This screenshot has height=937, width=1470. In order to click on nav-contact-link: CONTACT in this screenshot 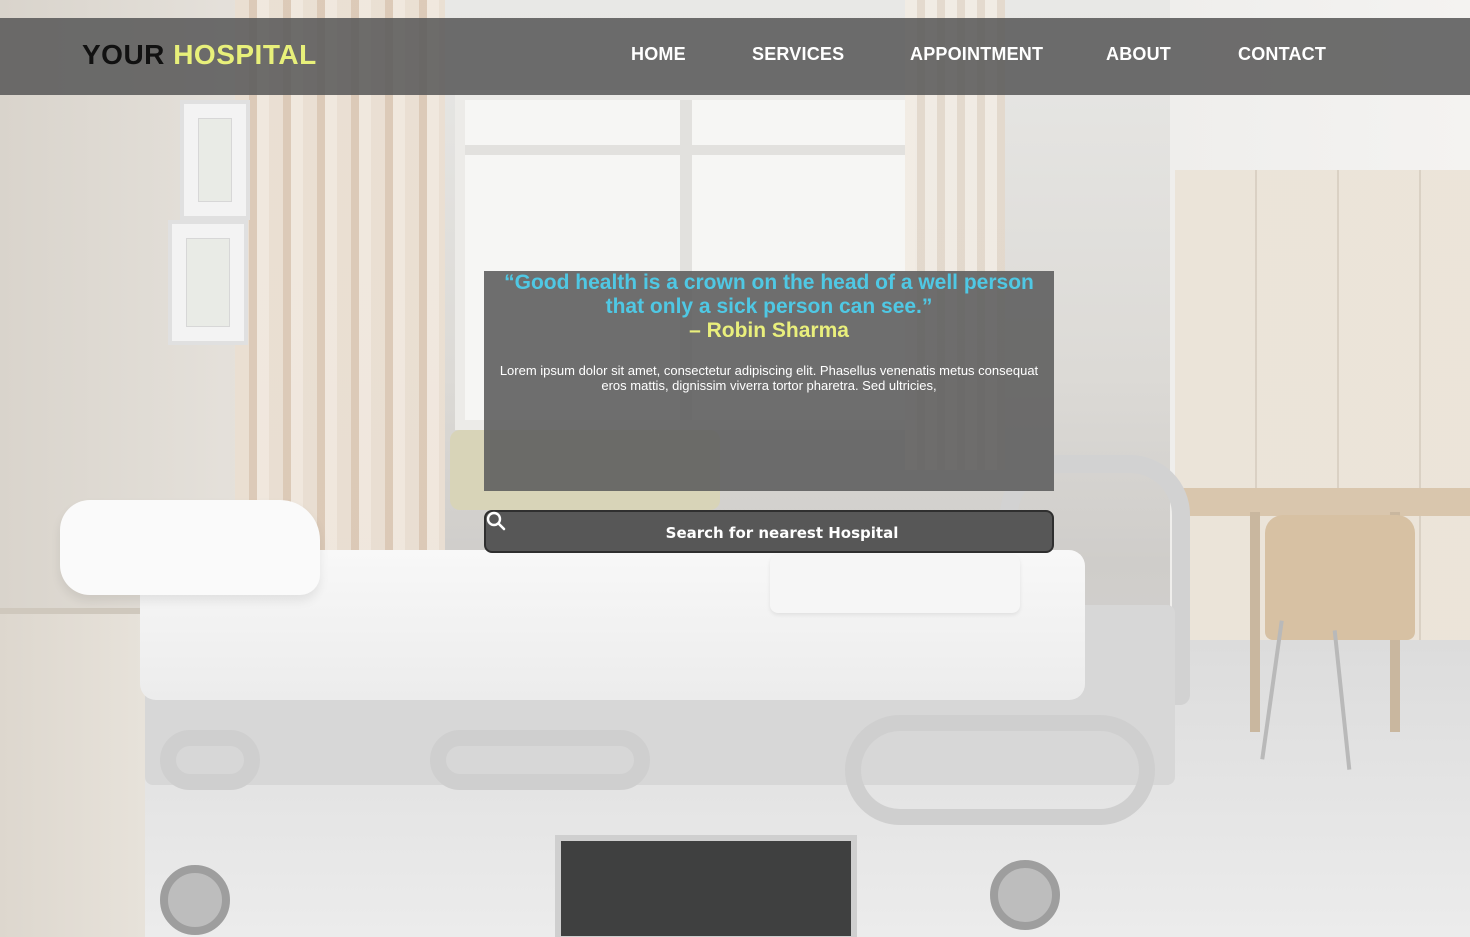, I will do `click(1282, 54)`.